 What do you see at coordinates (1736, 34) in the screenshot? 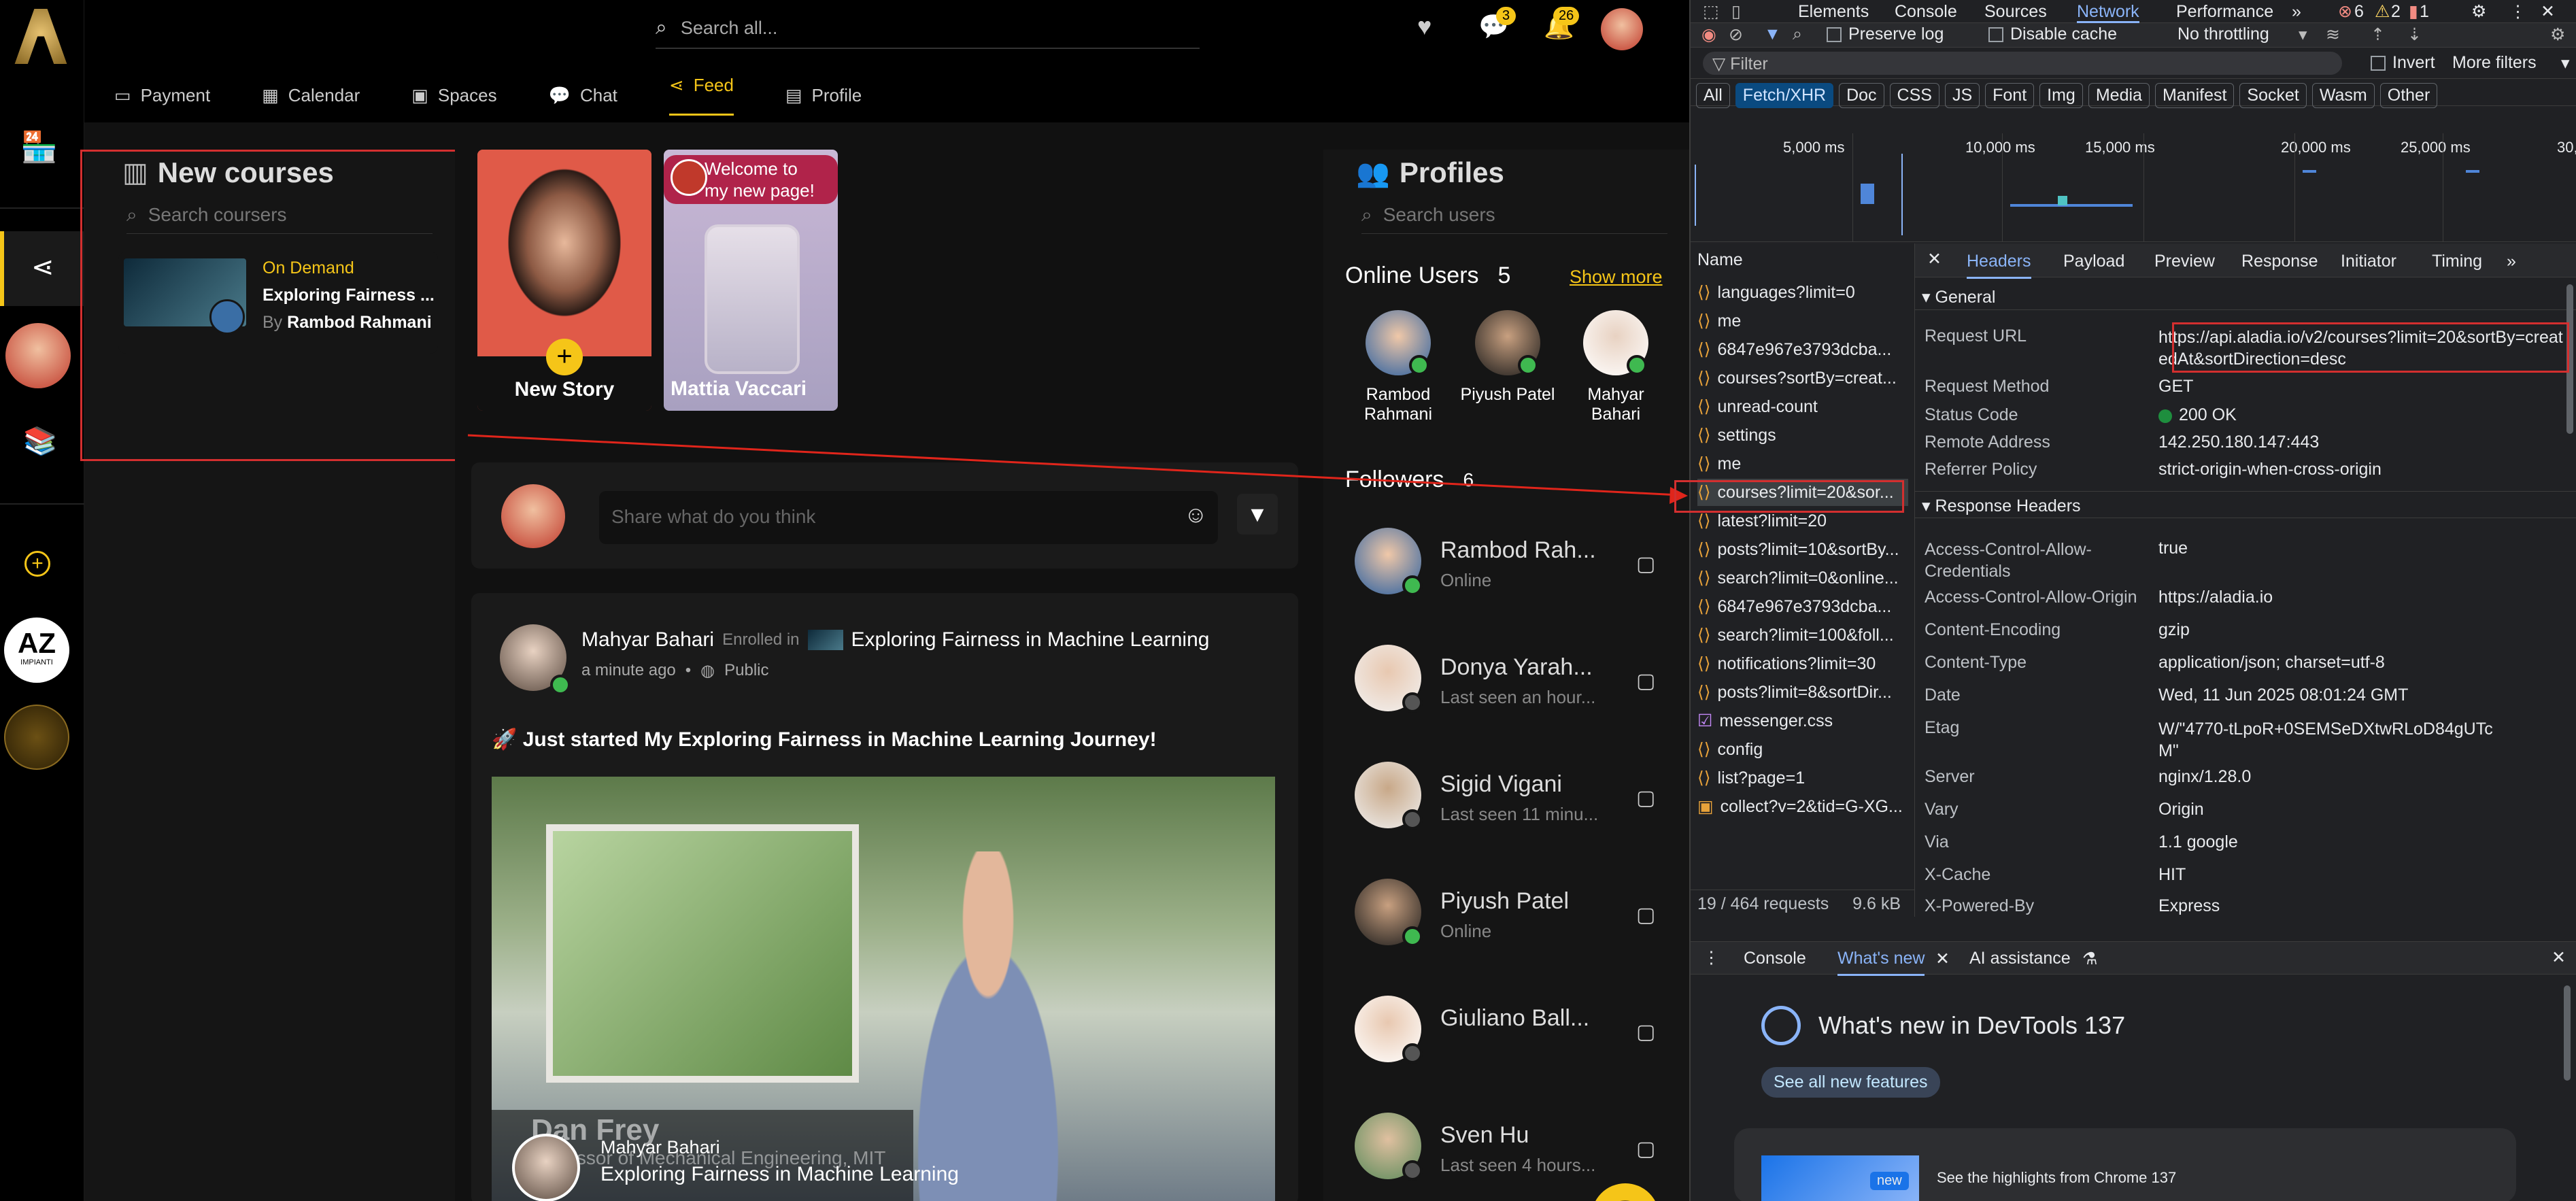
I see `clear-icon: ⊘` at bounding box center [1736, 34].